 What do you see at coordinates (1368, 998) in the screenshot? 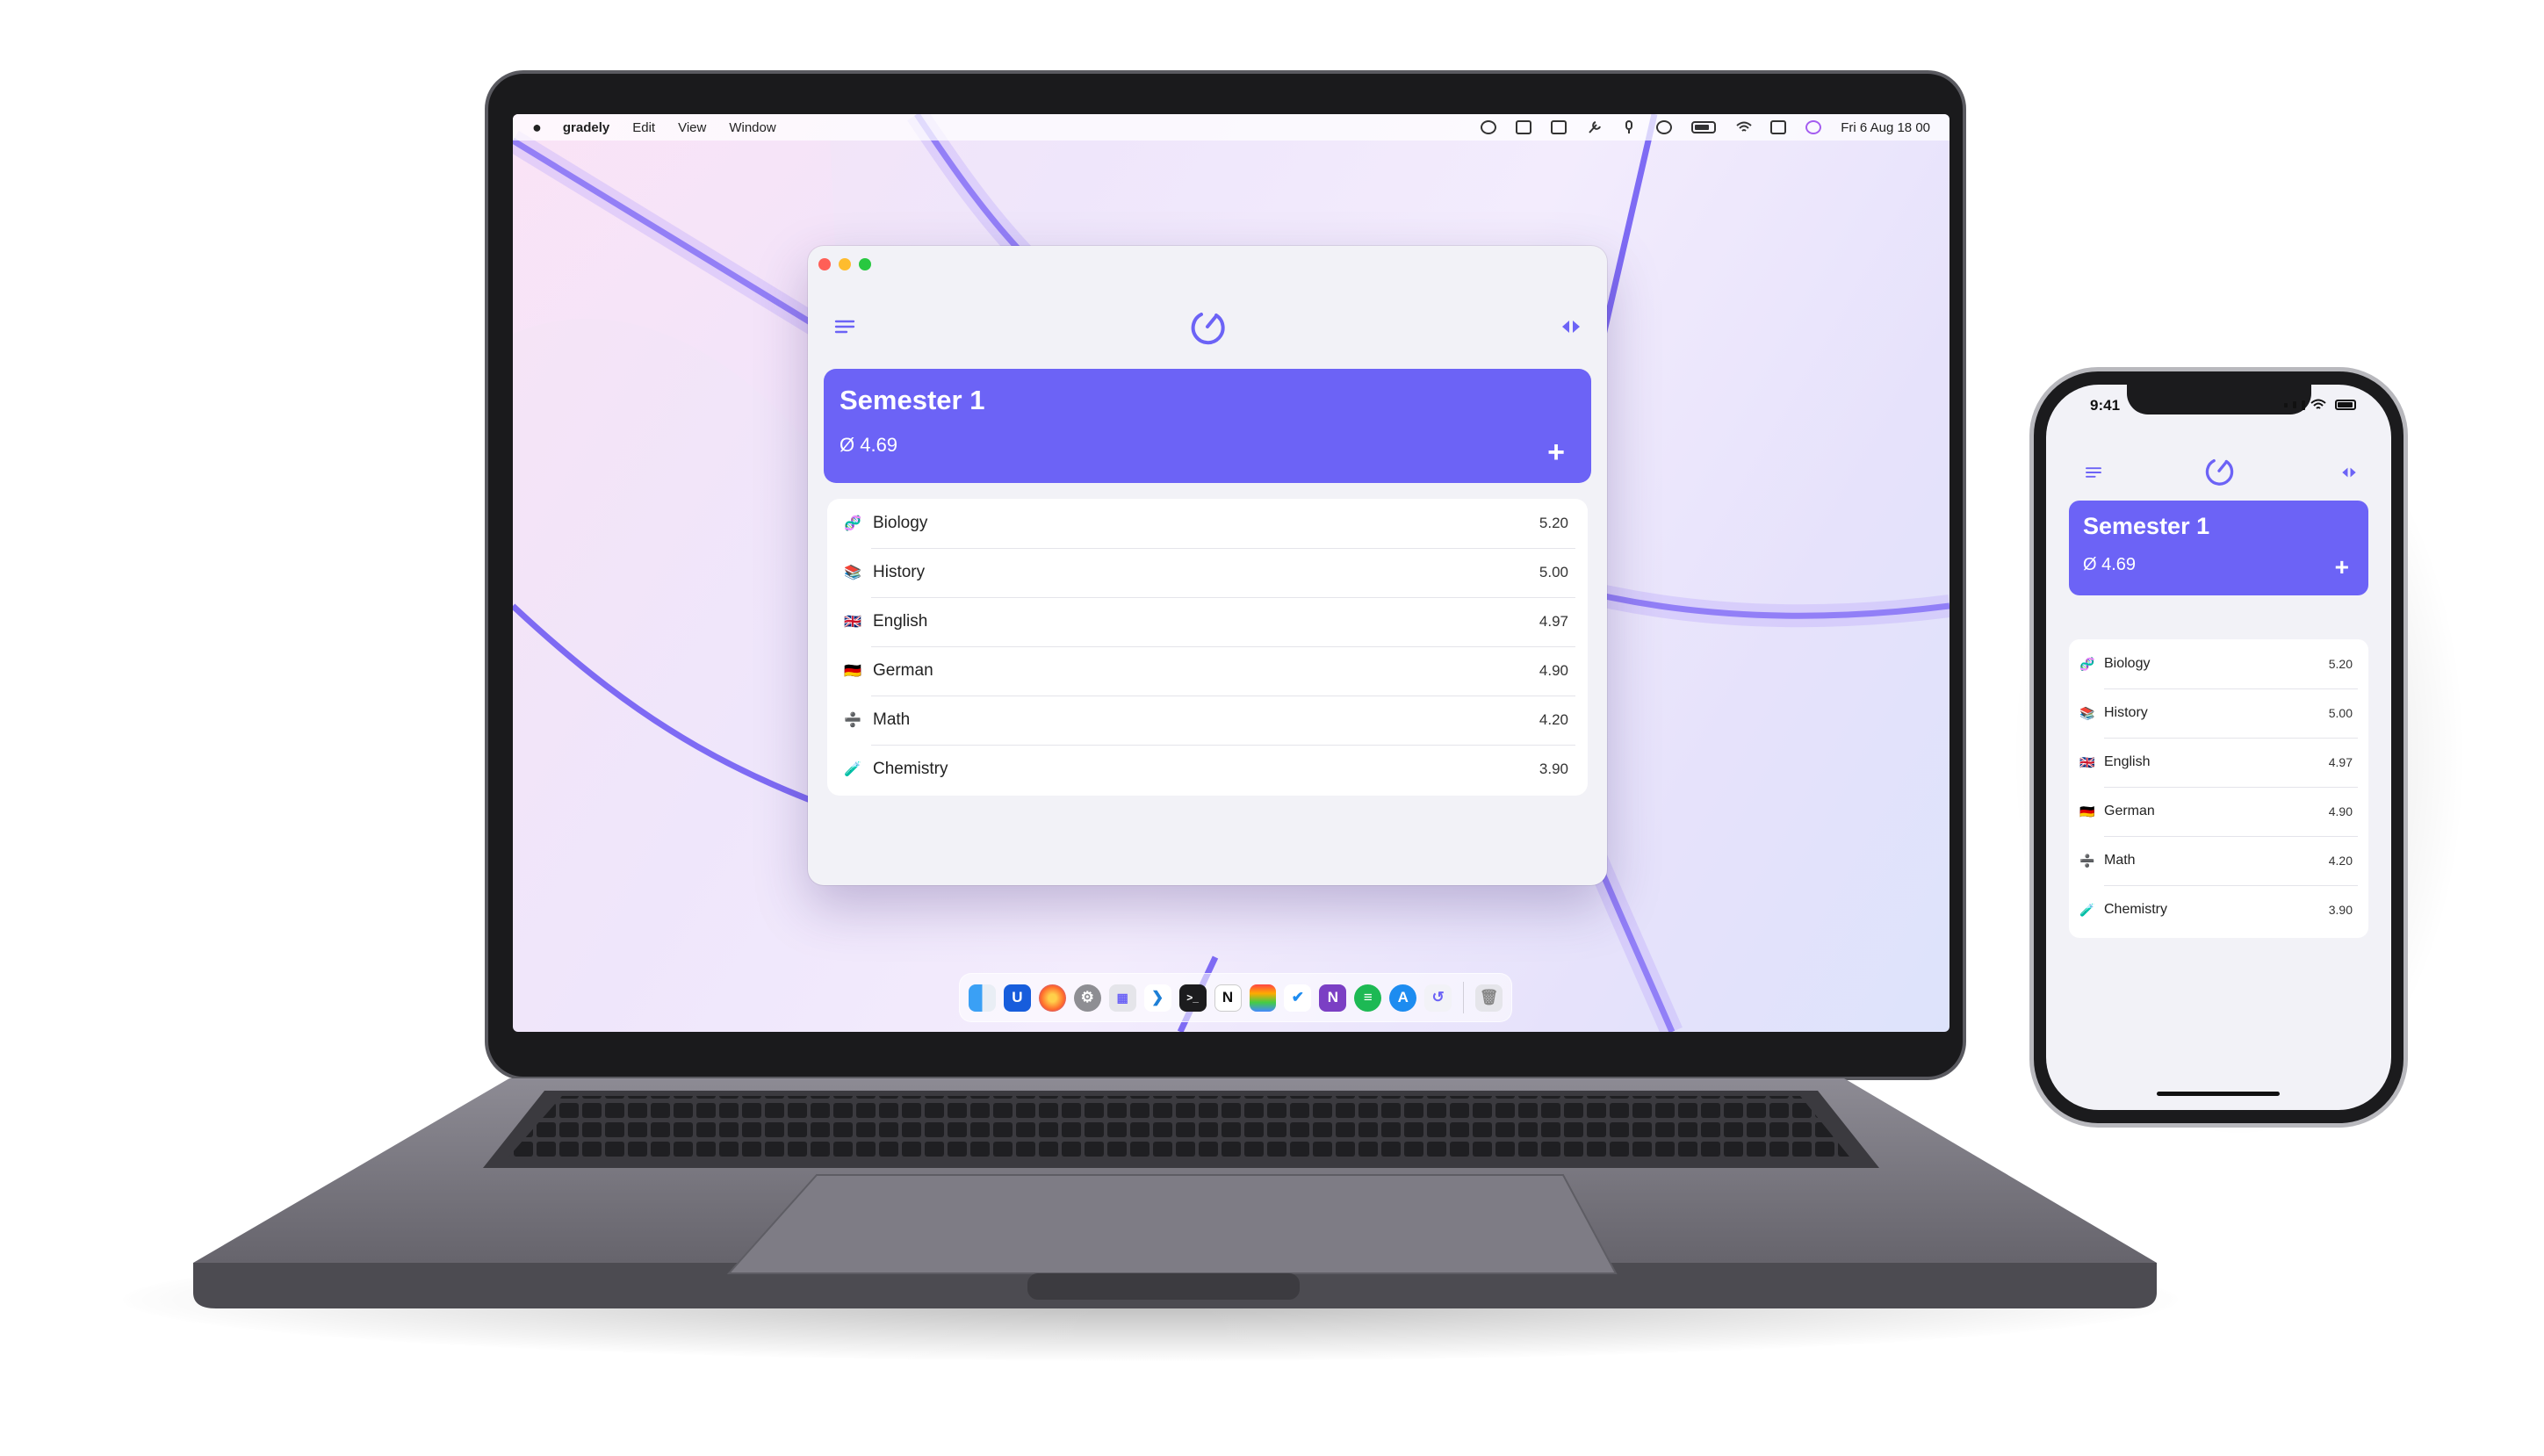
I see `spotify-icon: ≡` at bounding box center [1368, 998].